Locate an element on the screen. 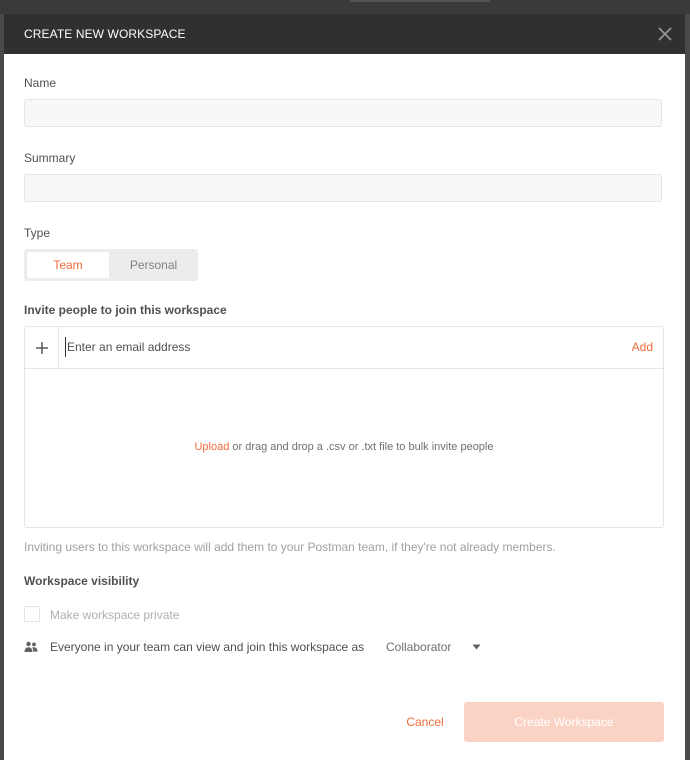  modal-header: CREATE NEW WORKSPACE is located at coordinates (344, 34).